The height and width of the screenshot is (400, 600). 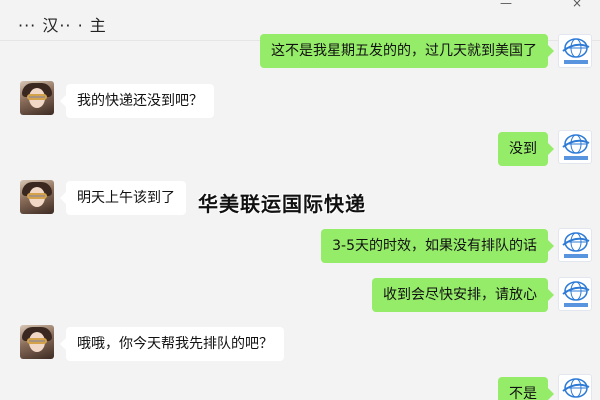 I want to click on message-text: 我的快递还没到吧？, so click(x=140, y=101).